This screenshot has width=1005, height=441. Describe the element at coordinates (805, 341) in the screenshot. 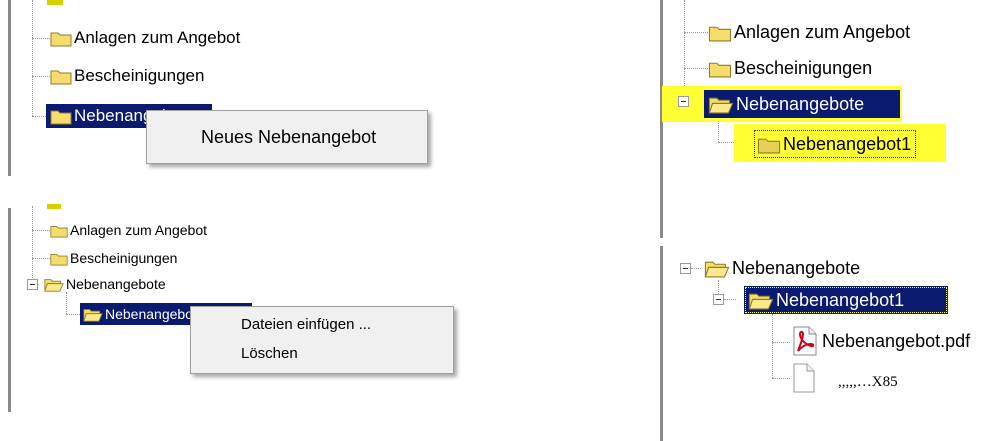

I see `pdf-icon` at that location.